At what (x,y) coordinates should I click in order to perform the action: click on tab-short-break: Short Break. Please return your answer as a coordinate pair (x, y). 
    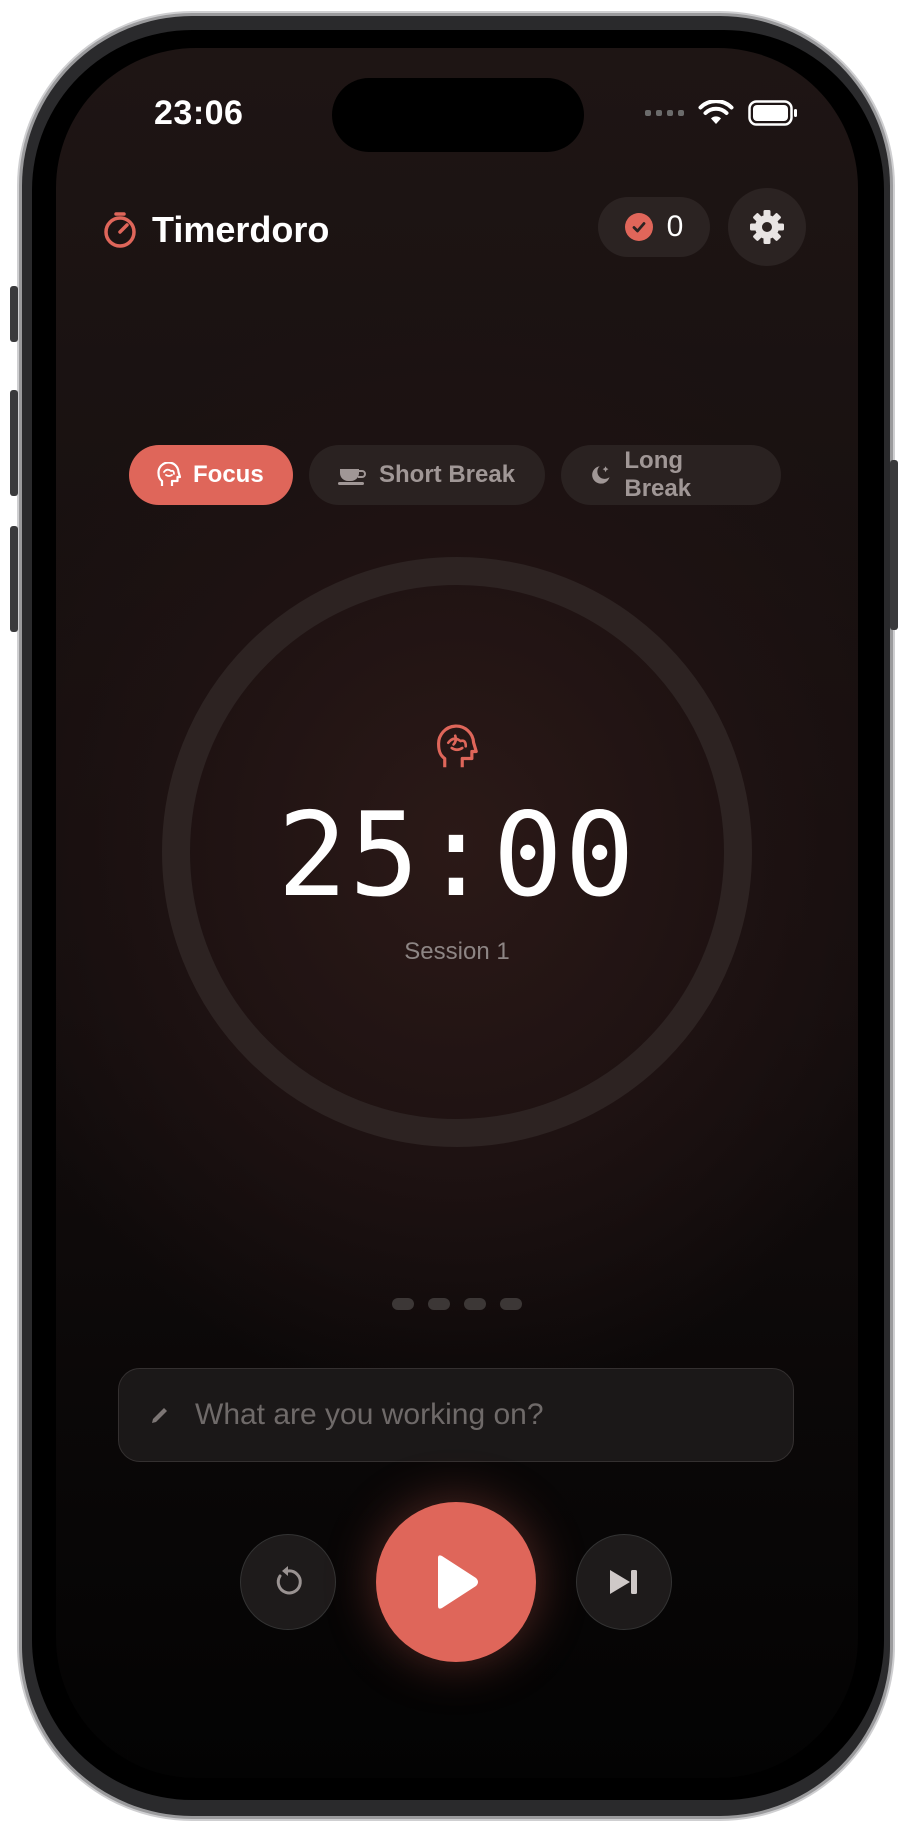
    Looking at the image, I should click on (427, 475).